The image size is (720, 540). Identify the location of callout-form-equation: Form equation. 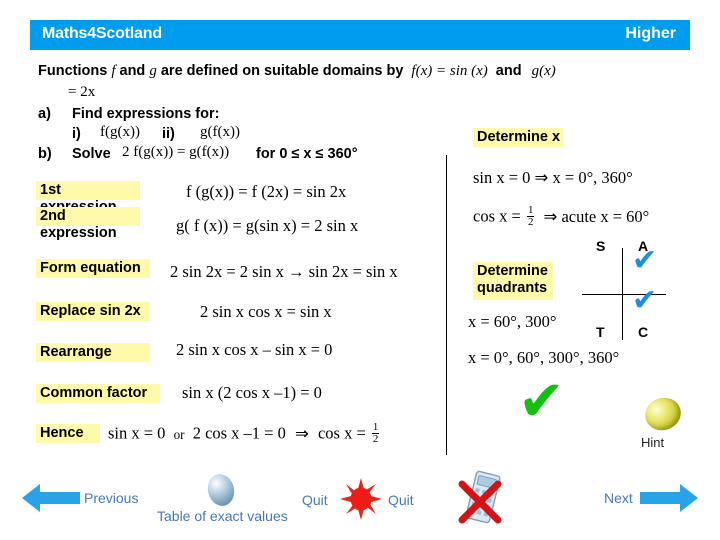
(93, 268).